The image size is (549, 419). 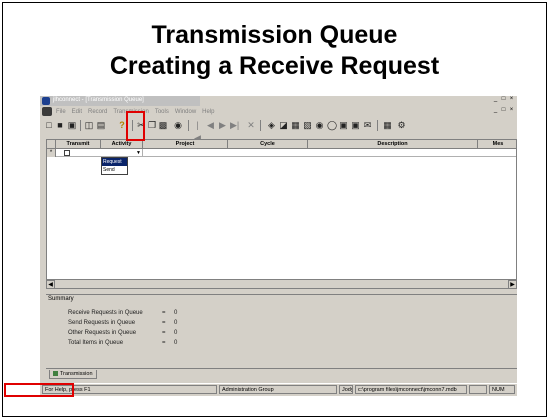 I want to click on status-database-path: c:\program files\jmconnect\jmconn7.mdb, so click(x=411, y=389).